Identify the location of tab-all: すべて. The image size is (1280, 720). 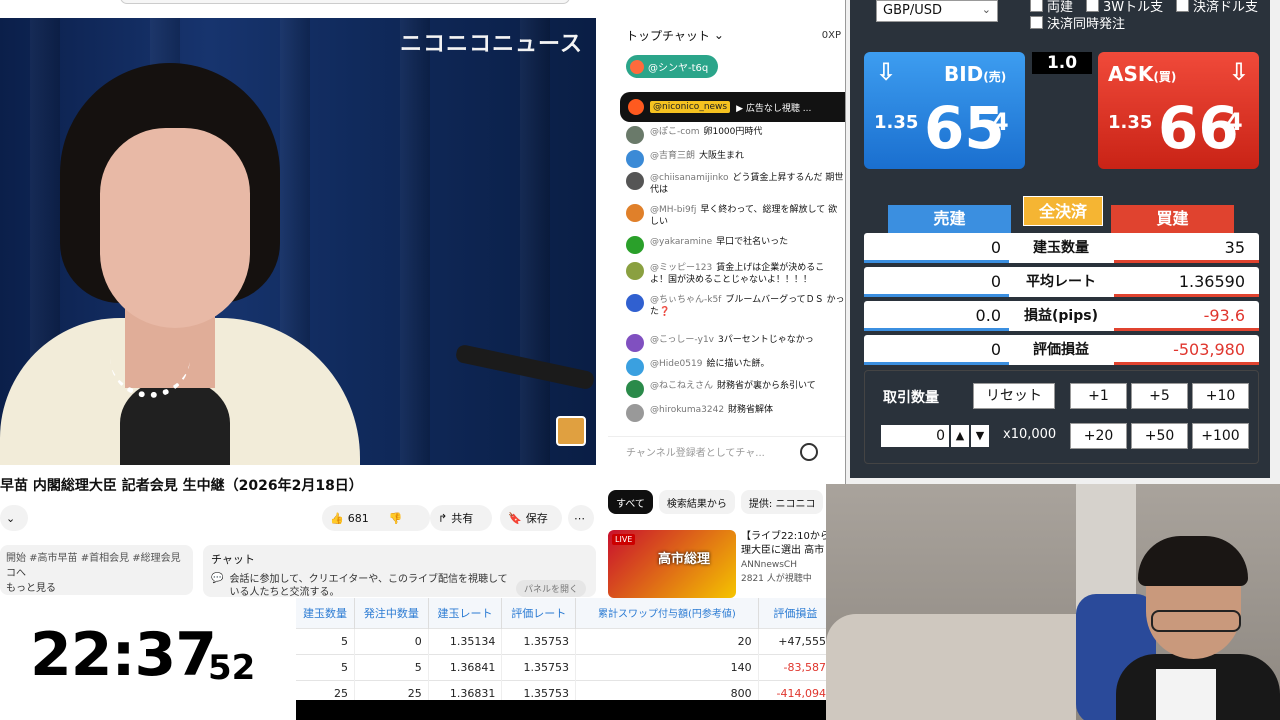
(630, 502).